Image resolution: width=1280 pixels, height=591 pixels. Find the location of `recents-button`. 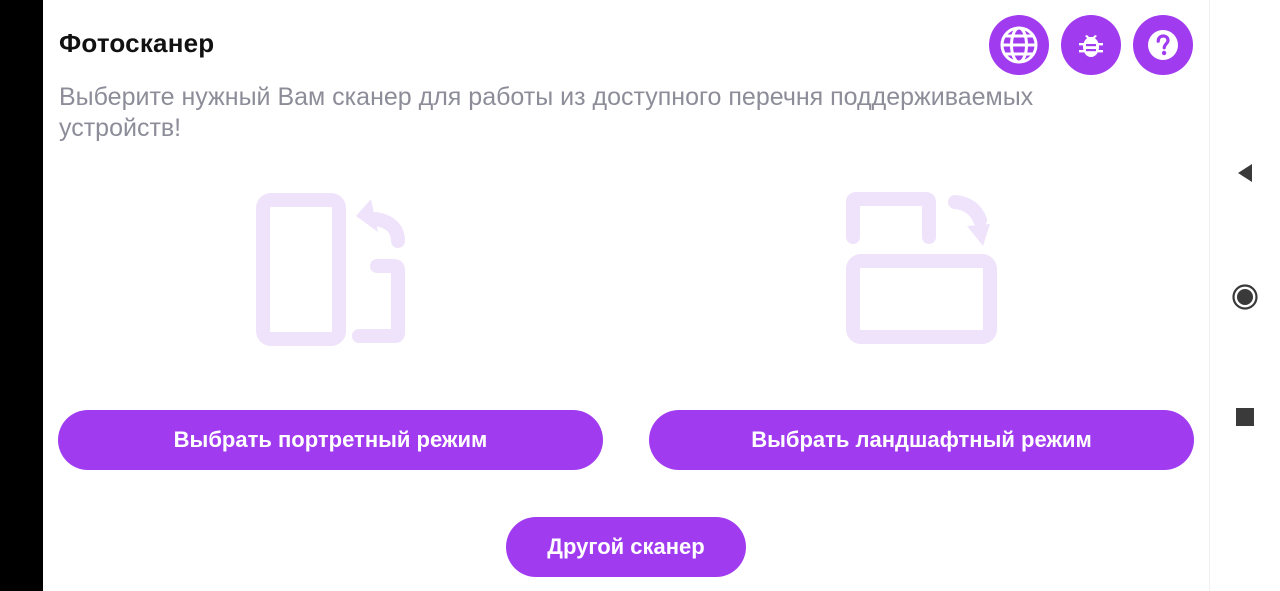

recents-button is located at coordinates (1245, 419).